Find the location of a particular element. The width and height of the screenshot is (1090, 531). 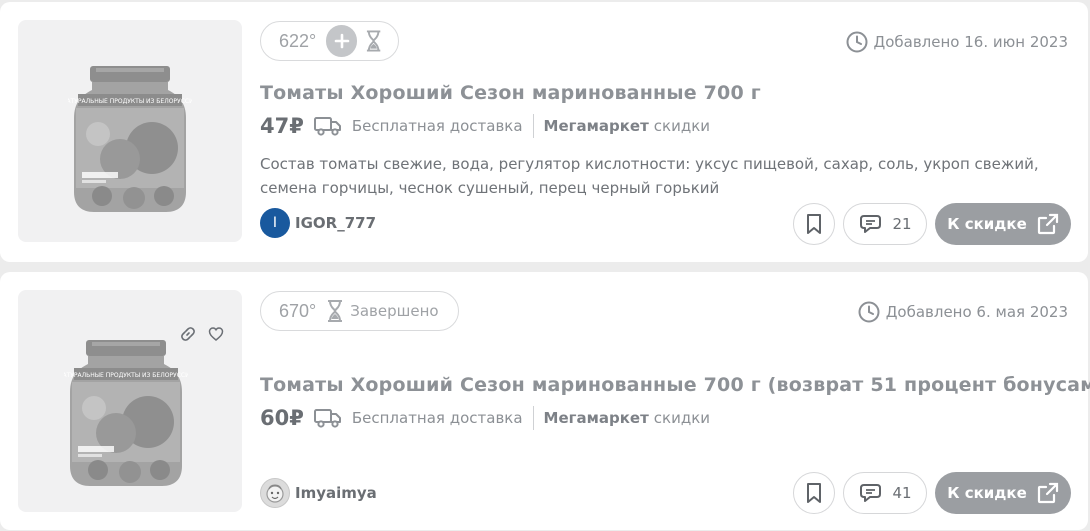

author: Imyaimya is located at coordinates (318, 493).